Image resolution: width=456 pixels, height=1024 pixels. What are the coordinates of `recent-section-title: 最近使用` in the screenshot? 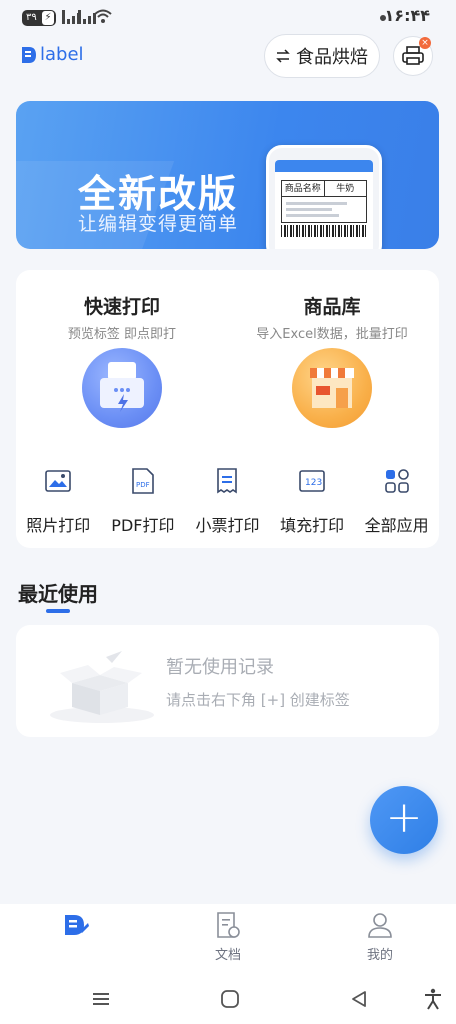 It's located at (58, 594).